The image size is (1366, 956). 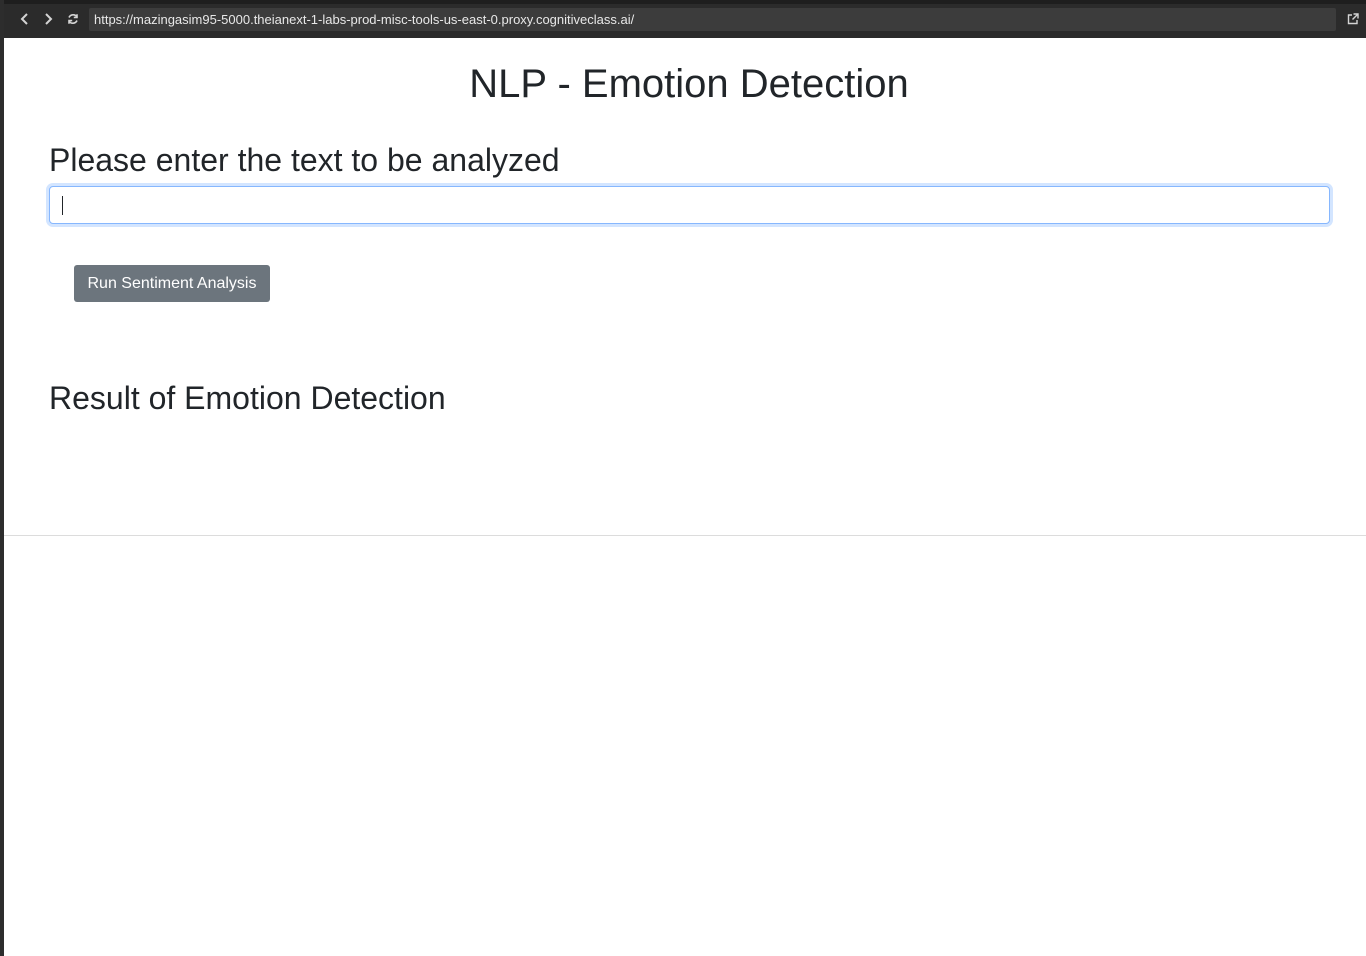 What do you see at coordinates (247, 398) in the screenshot?
I see `result-heading: Result of Emotion Detection` at bounding box center [247, 398].